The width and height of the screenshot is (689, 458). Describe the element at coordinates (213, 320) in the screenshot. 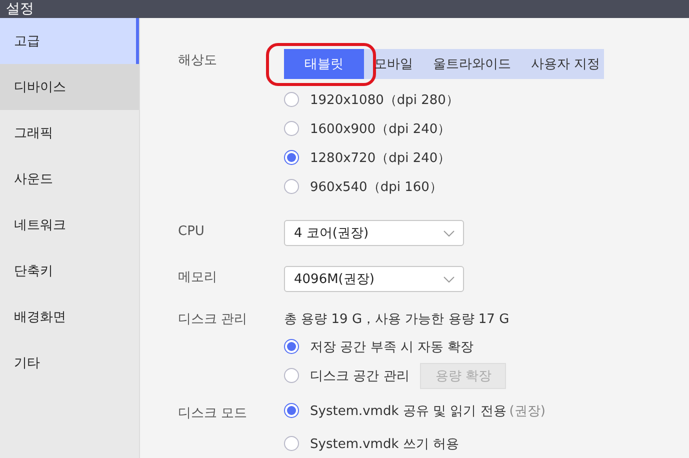

I see `field-label: 디스크 관리` at that location.